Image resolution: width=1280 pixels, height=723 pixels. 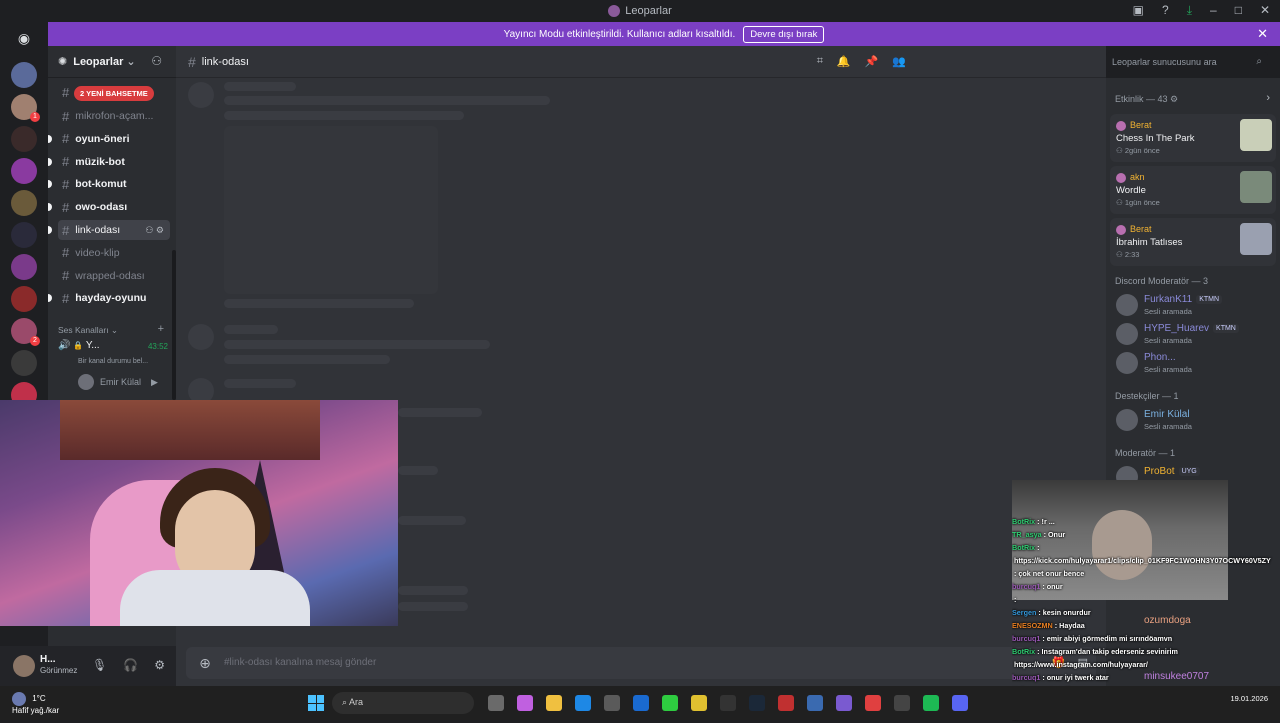 What do you see at coordinates (156, 61) in the screenshot?
I see `add-member-icon: ⚇` at bounding box center [156, 61].